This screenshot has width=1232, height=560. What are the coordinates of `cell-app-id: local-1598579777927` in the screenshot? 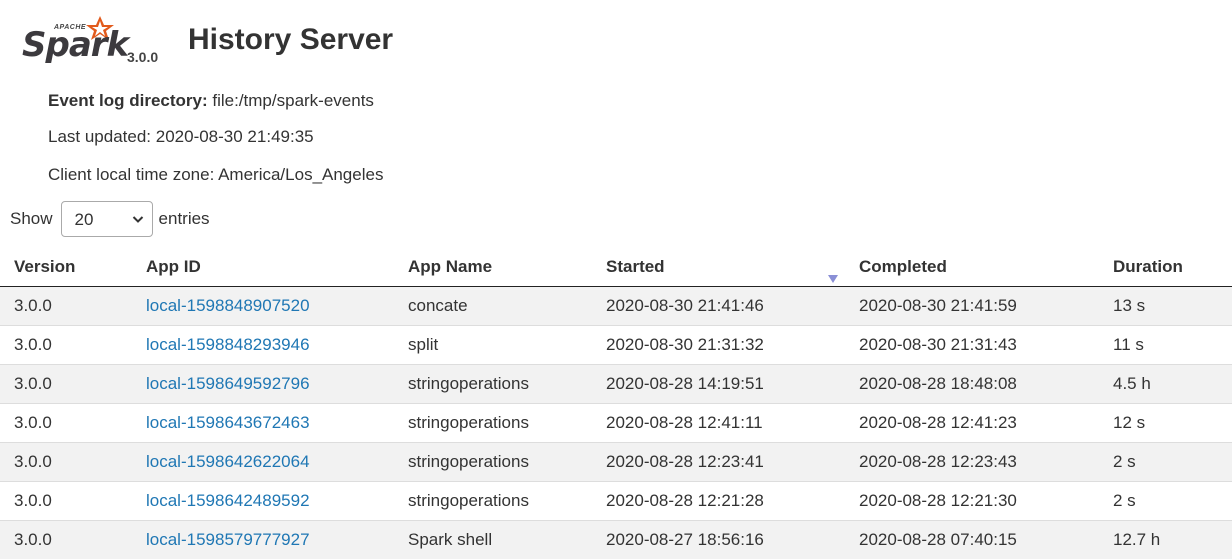 It's located at (263, 539).